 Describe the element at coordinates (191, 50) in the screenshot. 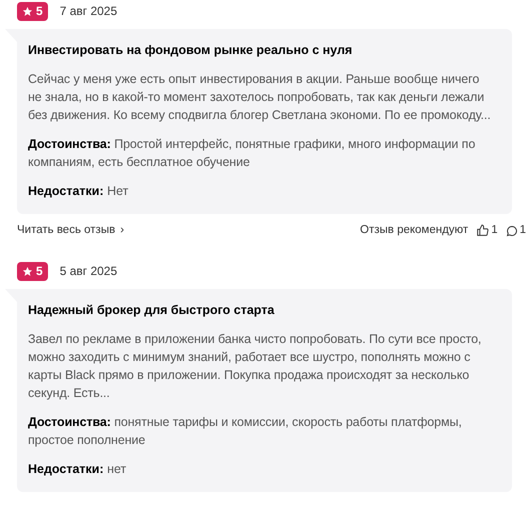

I see `review-title: Инвестировать на фондовом рынке реально с нуля` at that location.